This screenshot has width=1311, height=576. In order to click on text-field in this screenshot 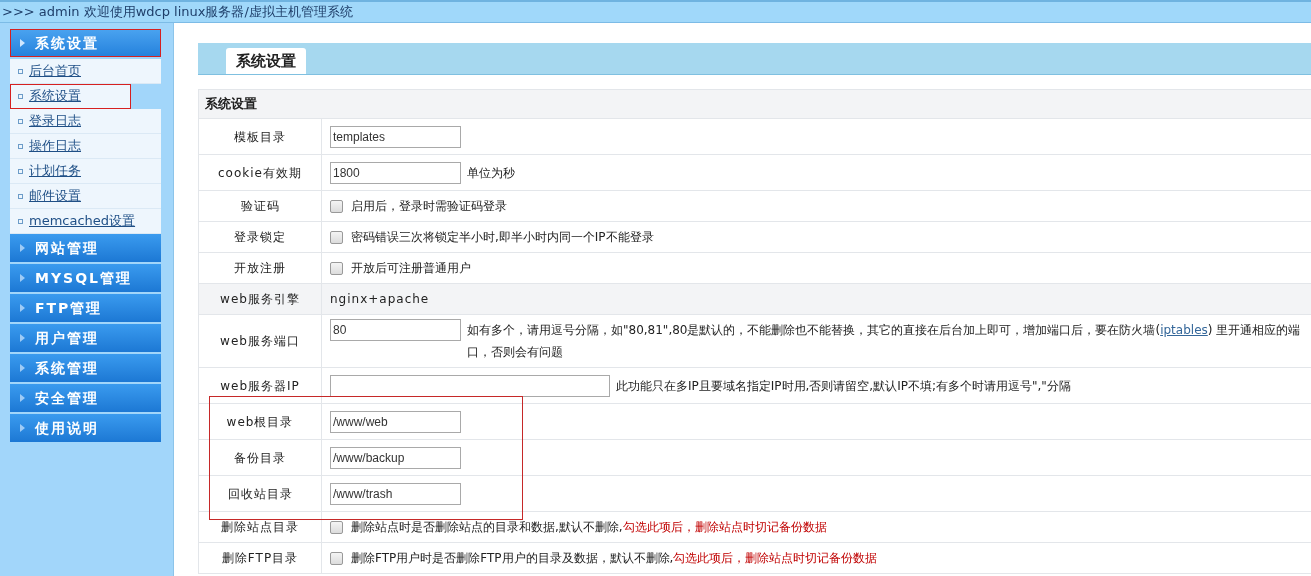, I will do `click(470, 385)`.